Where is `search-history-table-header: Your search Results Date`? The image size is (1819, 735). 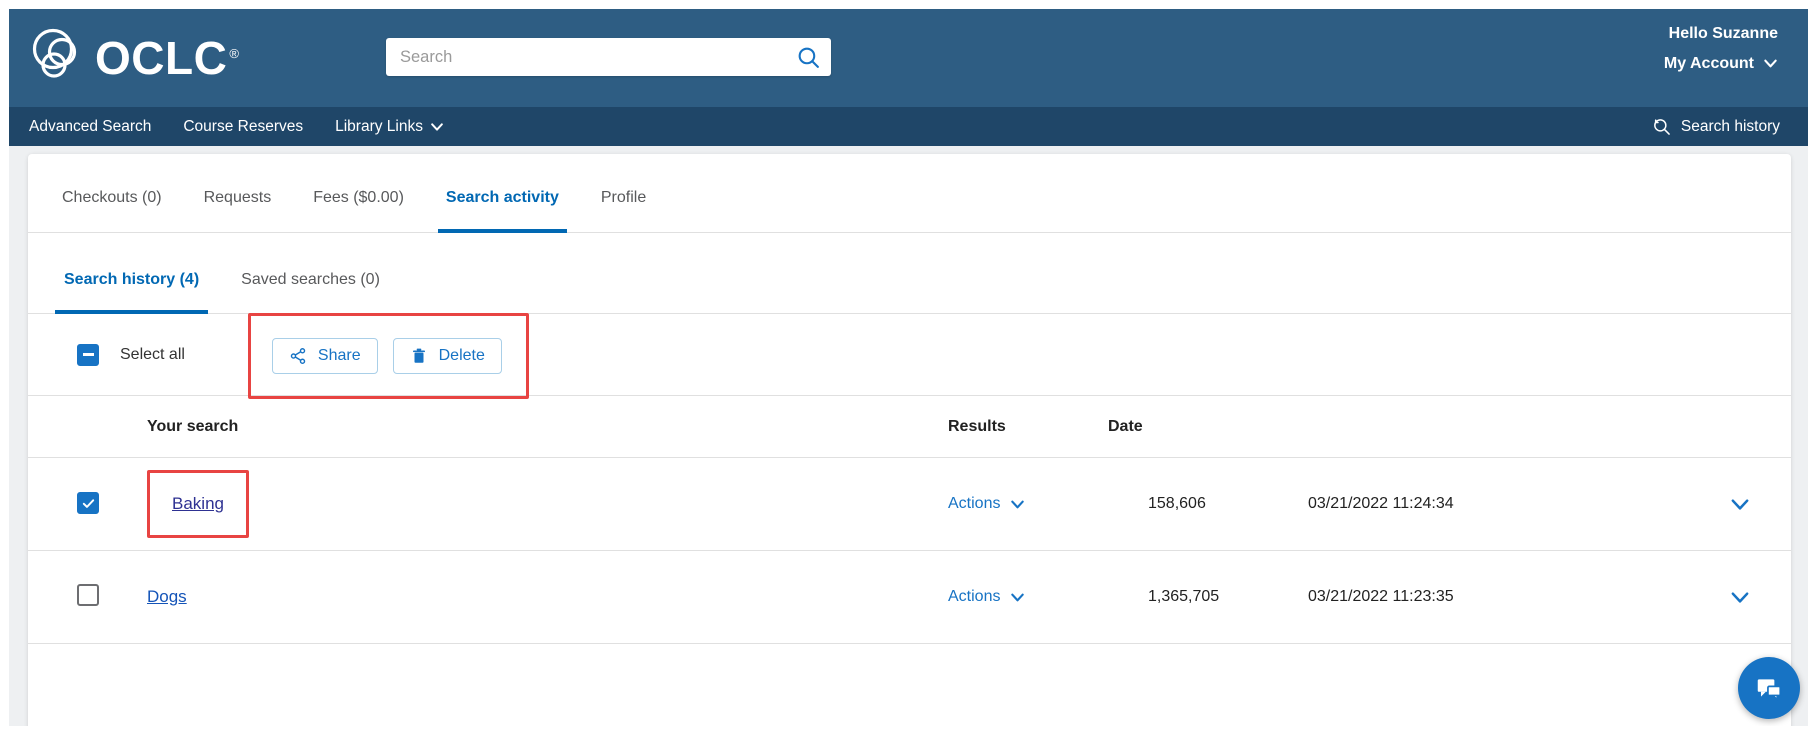
search-history-table-header: Your search Results Date is located at coordinates (909, 427).